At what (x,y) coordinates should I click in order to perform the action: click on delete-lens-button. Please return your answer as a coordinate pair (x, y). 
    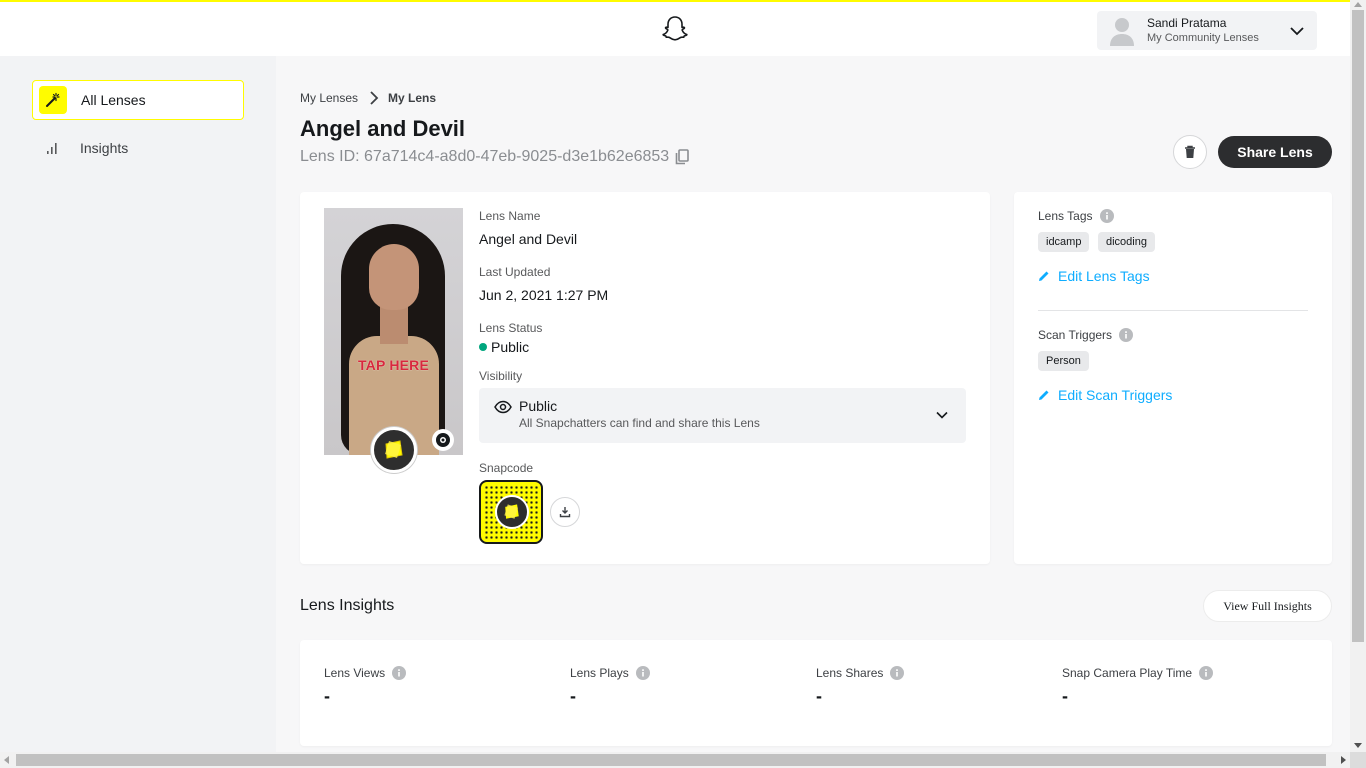
    Looking at the image, I should click on (1190, 152).